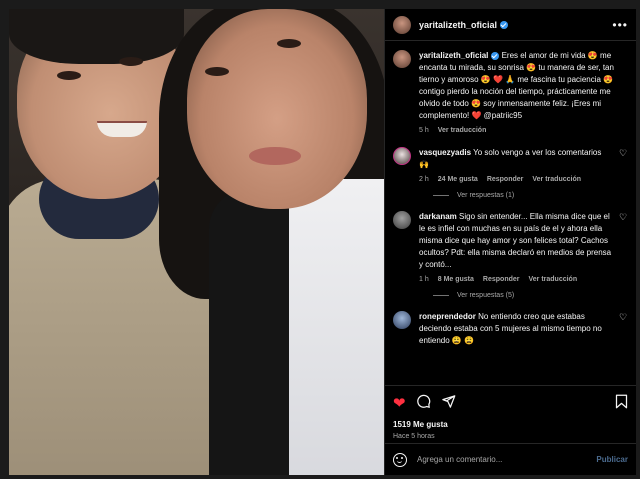  What do you see at coordinates (507, 459) in the screenshot?
I see `comment-input` at bounding box center [507, 459].